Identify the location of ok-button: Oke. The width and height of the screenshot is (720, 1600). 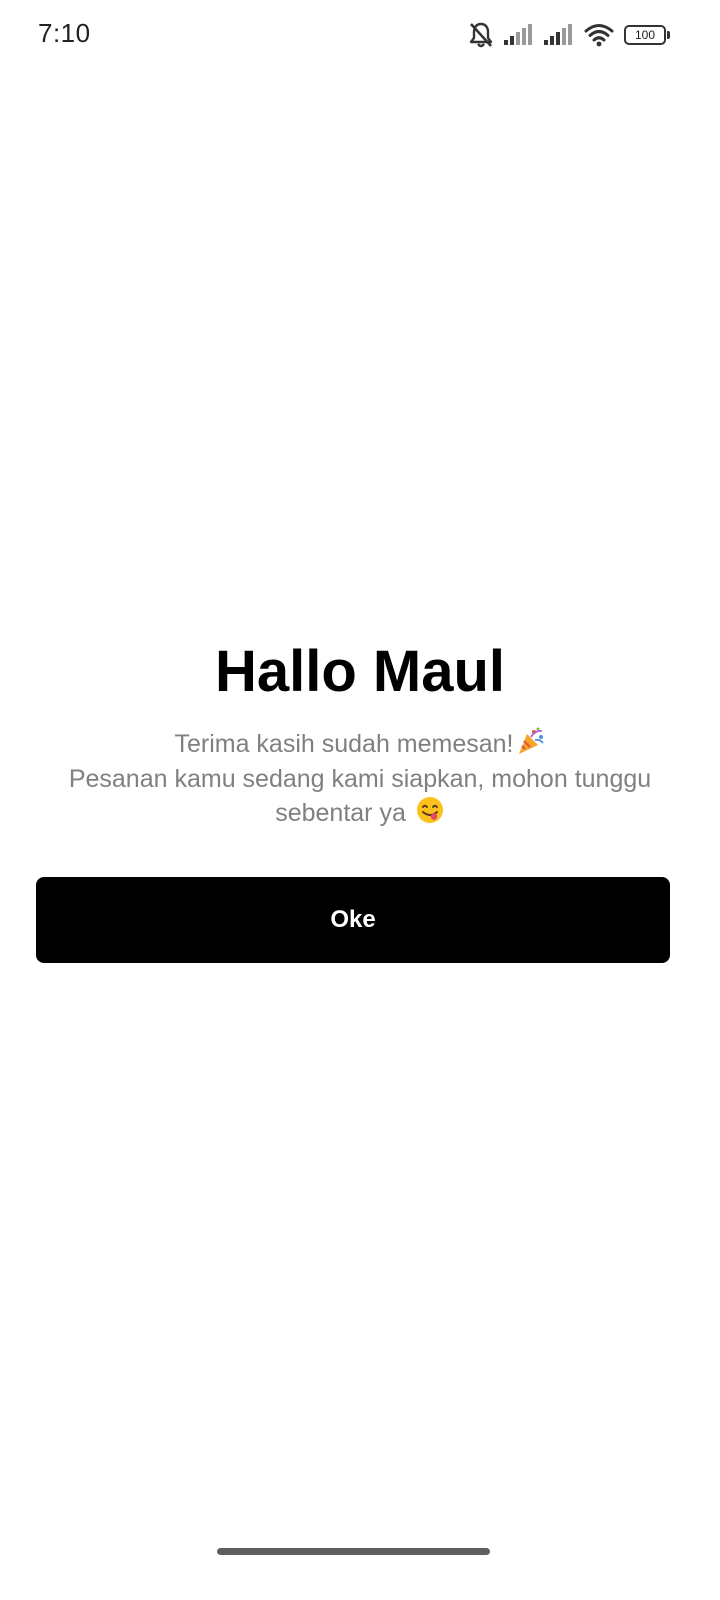
(353, 920).